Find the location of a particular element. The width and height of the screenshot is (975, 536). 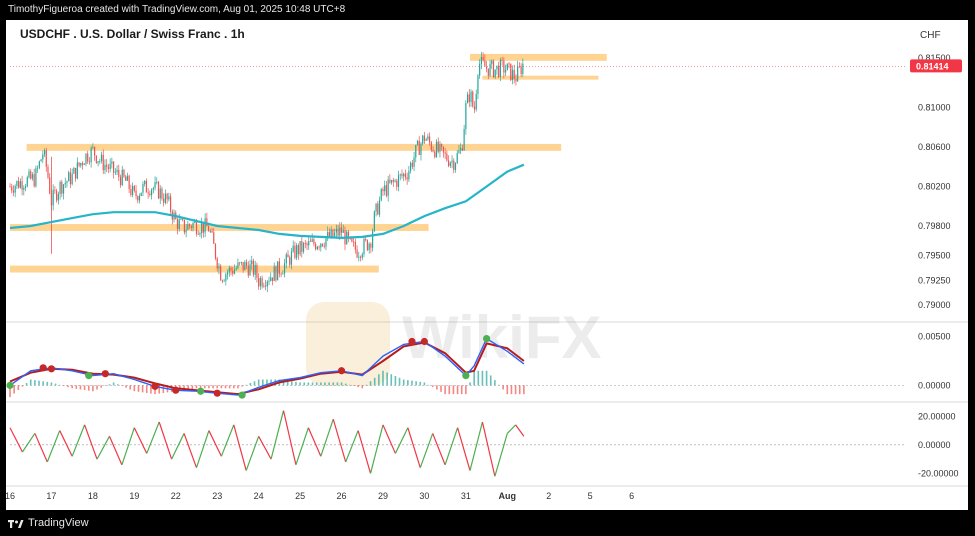

zone-band is located at coordinates (194, 269).